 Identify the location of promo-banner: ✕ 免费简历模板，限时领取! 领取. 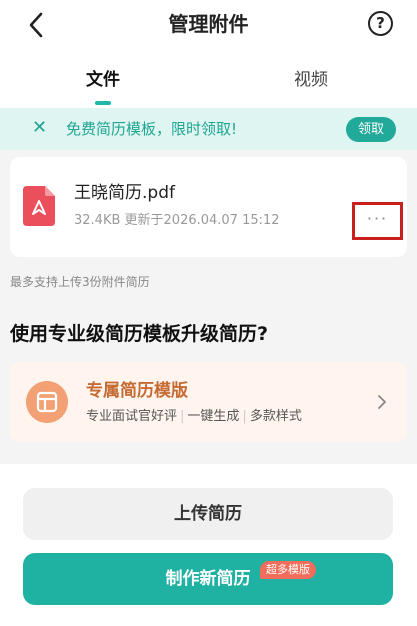
(208, 129).